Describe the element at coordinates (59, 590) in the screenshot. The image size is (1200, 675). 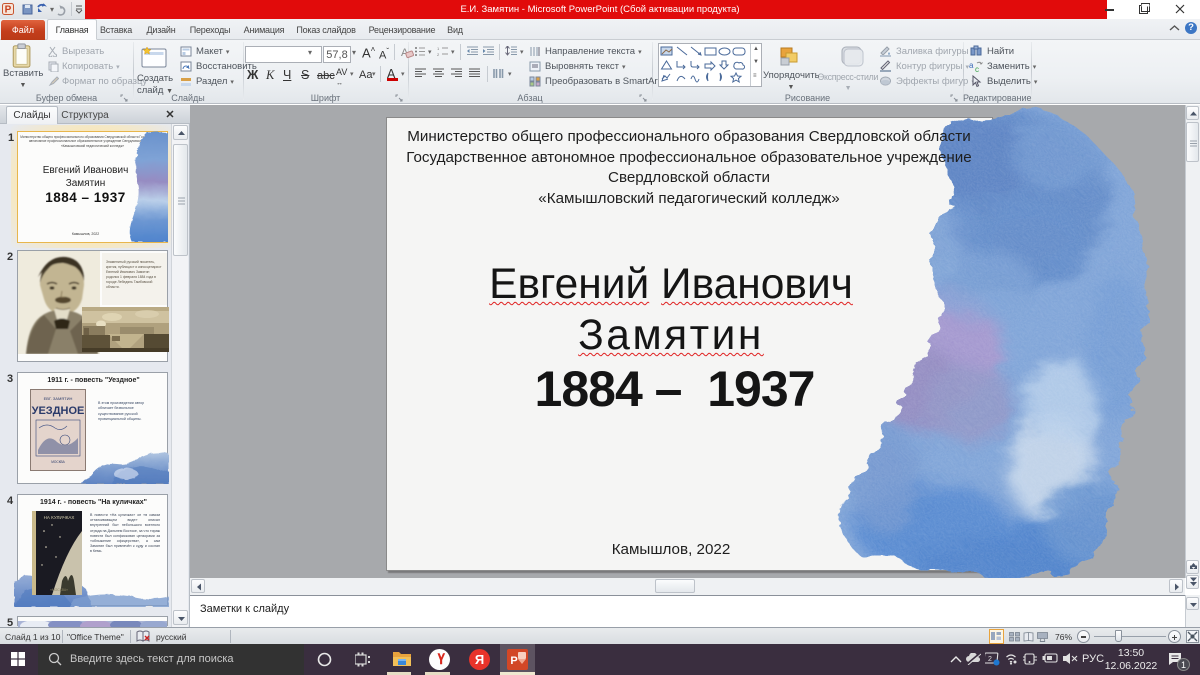
I see `svg-text: «МОСКВА»` at that location.